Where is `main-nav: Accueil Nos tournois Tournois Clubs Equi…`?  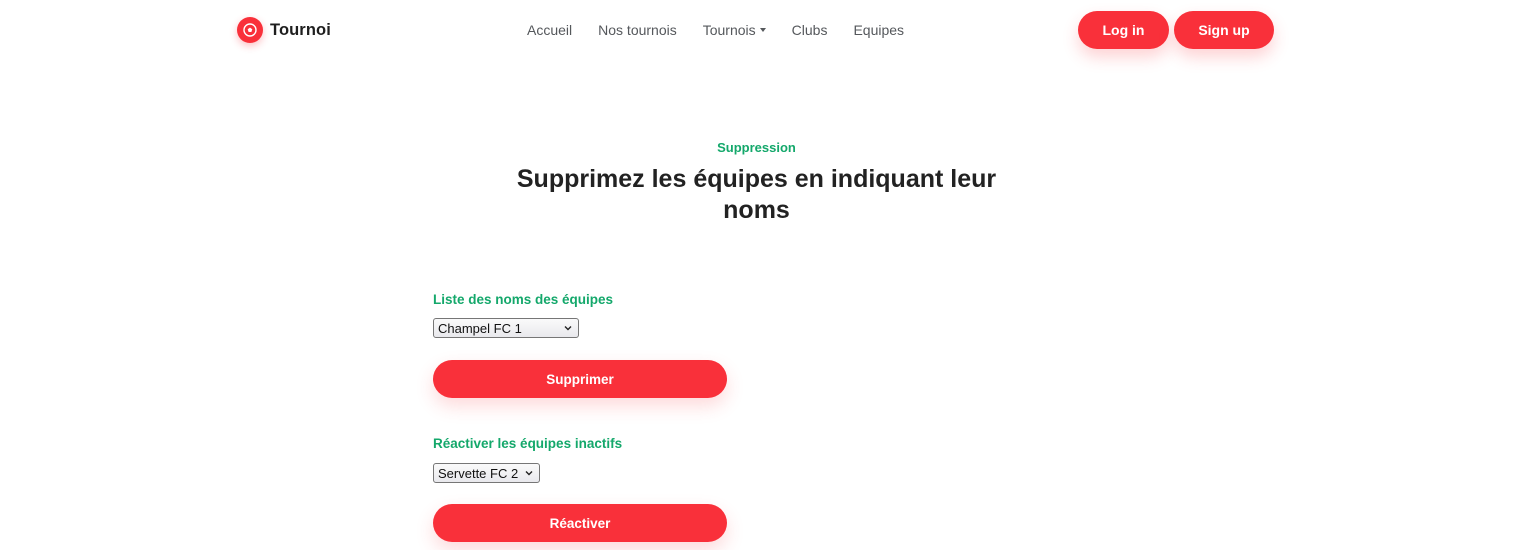 main-nav: Accueil Nos tournois Tournois Clubs Equi… is located at coordinates (715, 30).